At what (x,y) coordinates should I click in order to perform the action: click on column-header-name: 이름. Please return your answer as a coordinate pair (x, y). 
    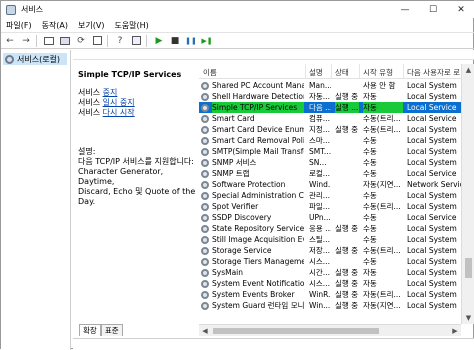
    Looking at the image, I should click on (210, 72).